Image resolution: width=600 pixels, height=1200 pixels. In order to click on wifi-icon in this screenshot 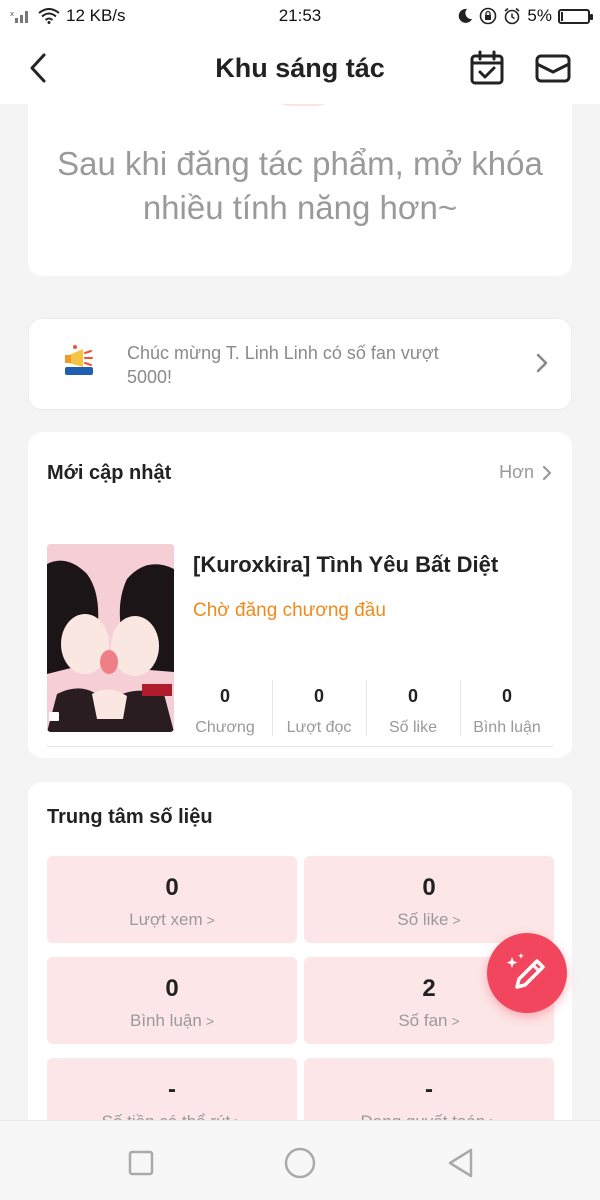, I will do `click(49, 16)`.